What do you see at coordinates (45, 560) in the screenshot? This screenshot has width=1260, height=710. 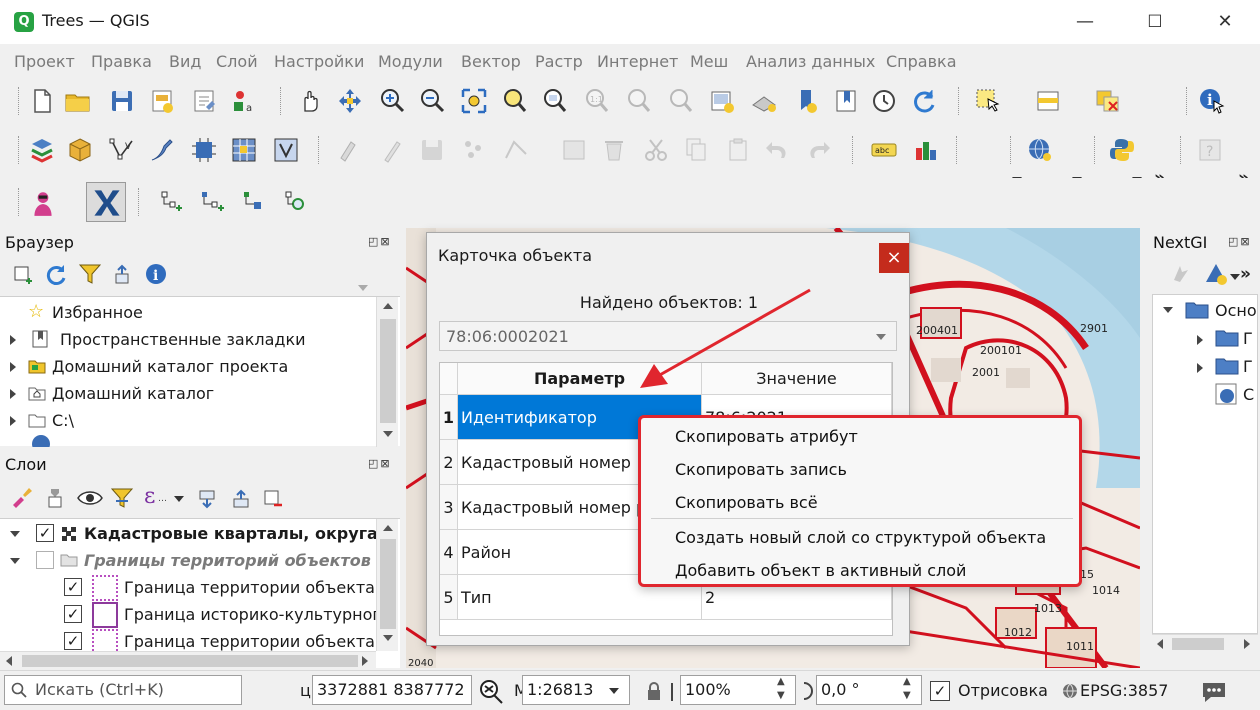 I see `group-visibility-checkbox` at bounding box center [45, 560].